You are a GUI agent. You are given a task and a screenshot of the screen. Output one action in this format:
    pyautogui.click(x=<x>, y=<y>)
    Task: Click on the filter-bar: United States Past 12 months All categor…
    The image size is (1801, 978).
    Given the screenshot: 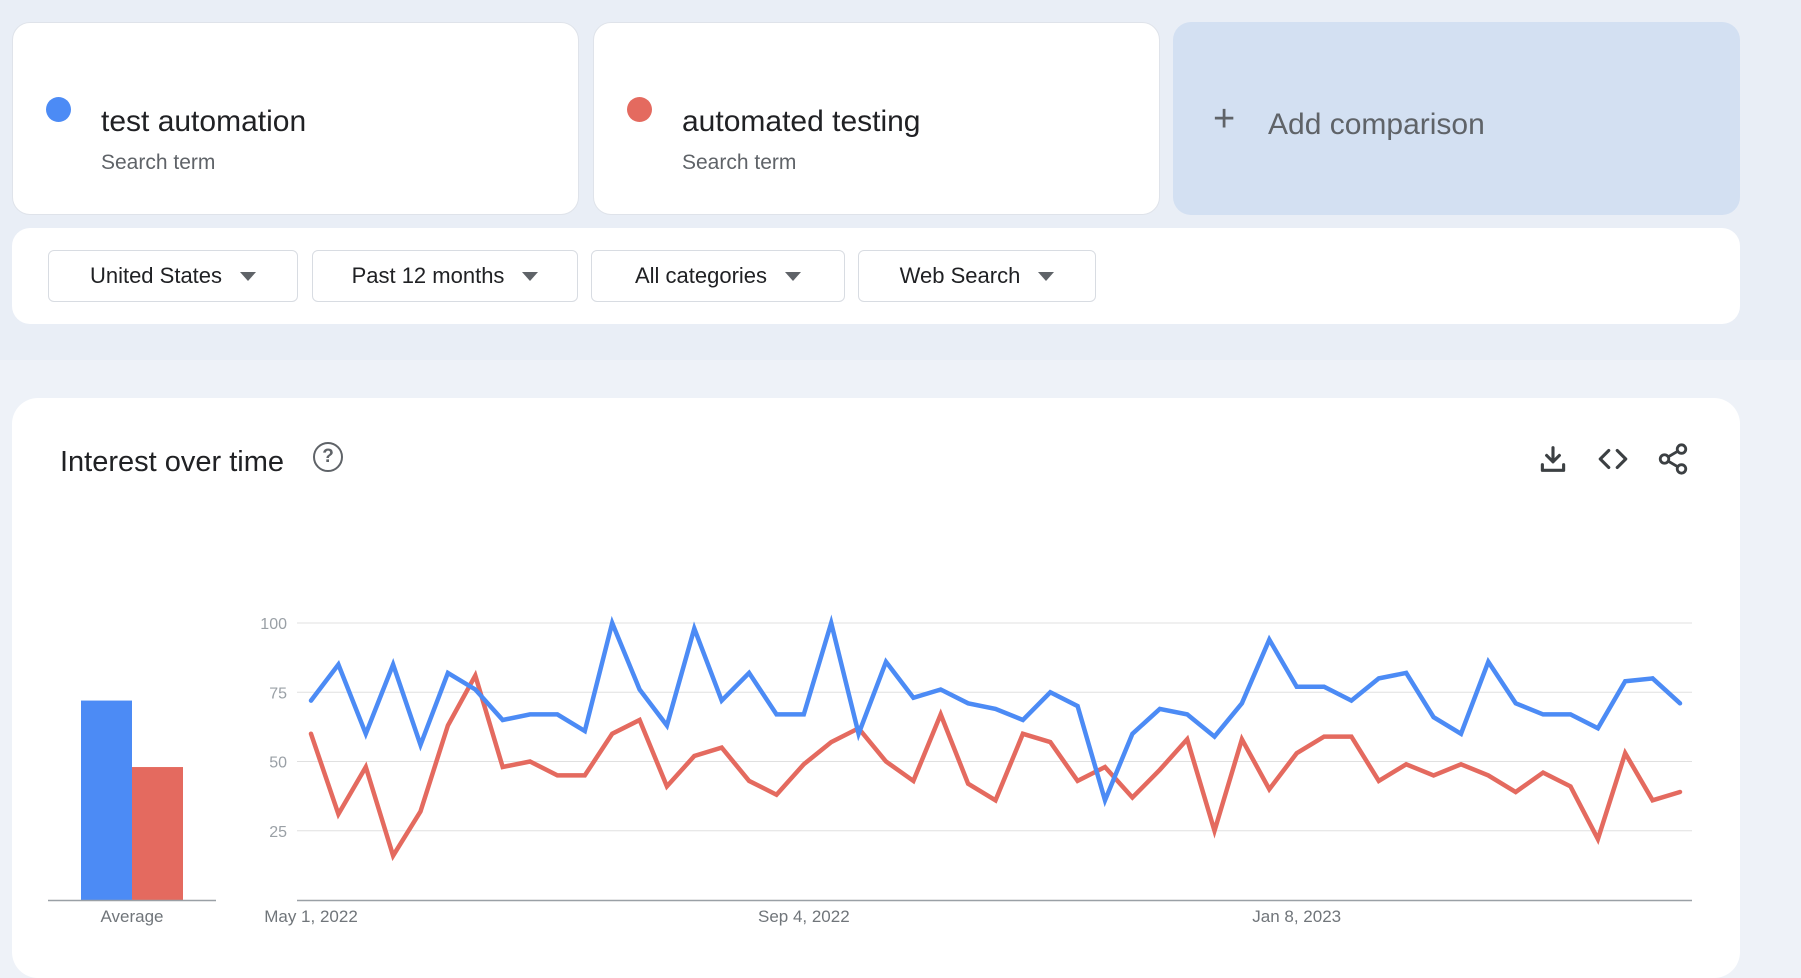 What is the action you would take?
    pyautogui.click(x=876, y=276)
    